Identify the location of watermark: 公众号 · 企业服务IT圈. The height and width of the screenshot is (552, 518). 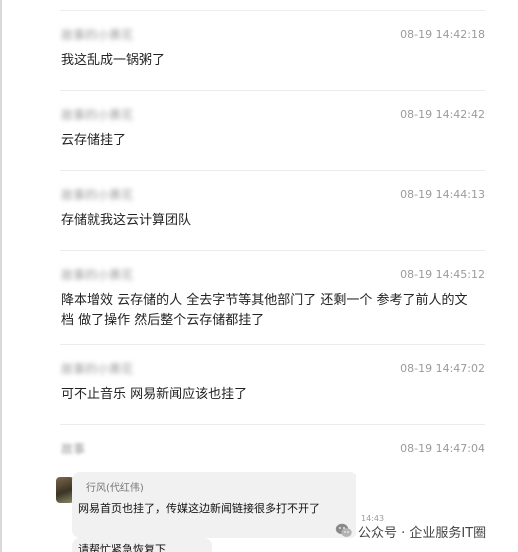
(419, 531).